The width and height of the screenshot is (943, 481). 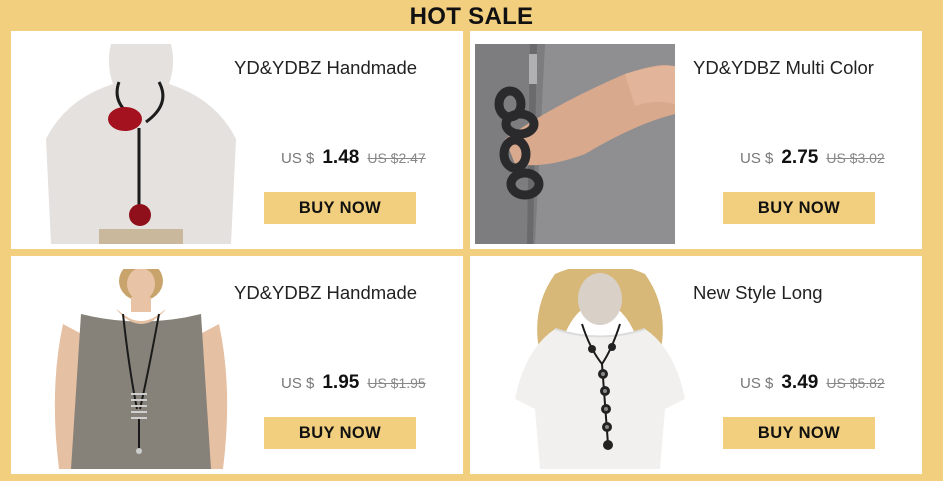 I want to click on product-image-bubble-necklace, so click(x=600, y=369).